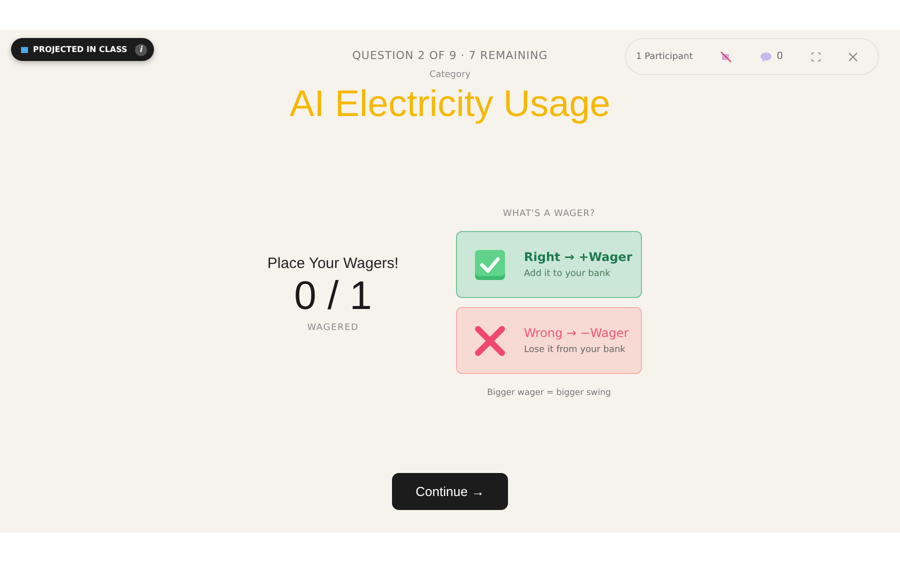 This screenshot has width=900, height=563. Describe the element at coordinates (664, 57) in the screenshot. I see `participant-count: 1 Participant` at that location.